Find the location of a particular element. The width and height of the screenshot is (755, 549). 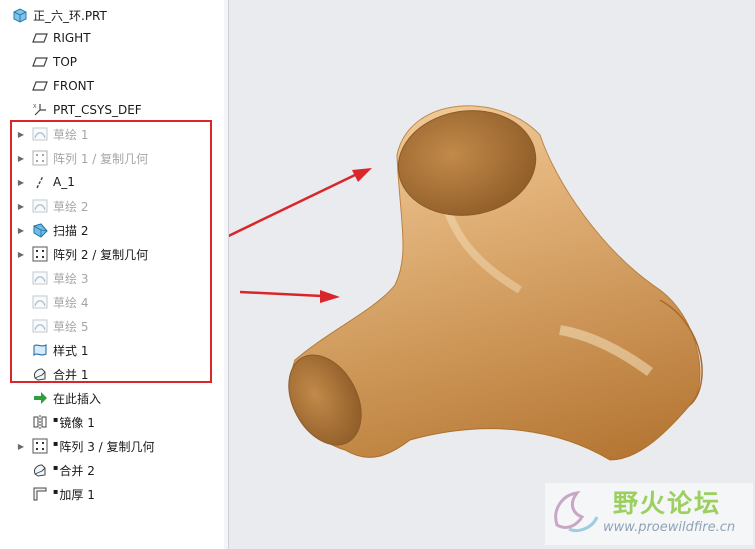

tree-item: RIGHT is located at coordinates (61, 38).